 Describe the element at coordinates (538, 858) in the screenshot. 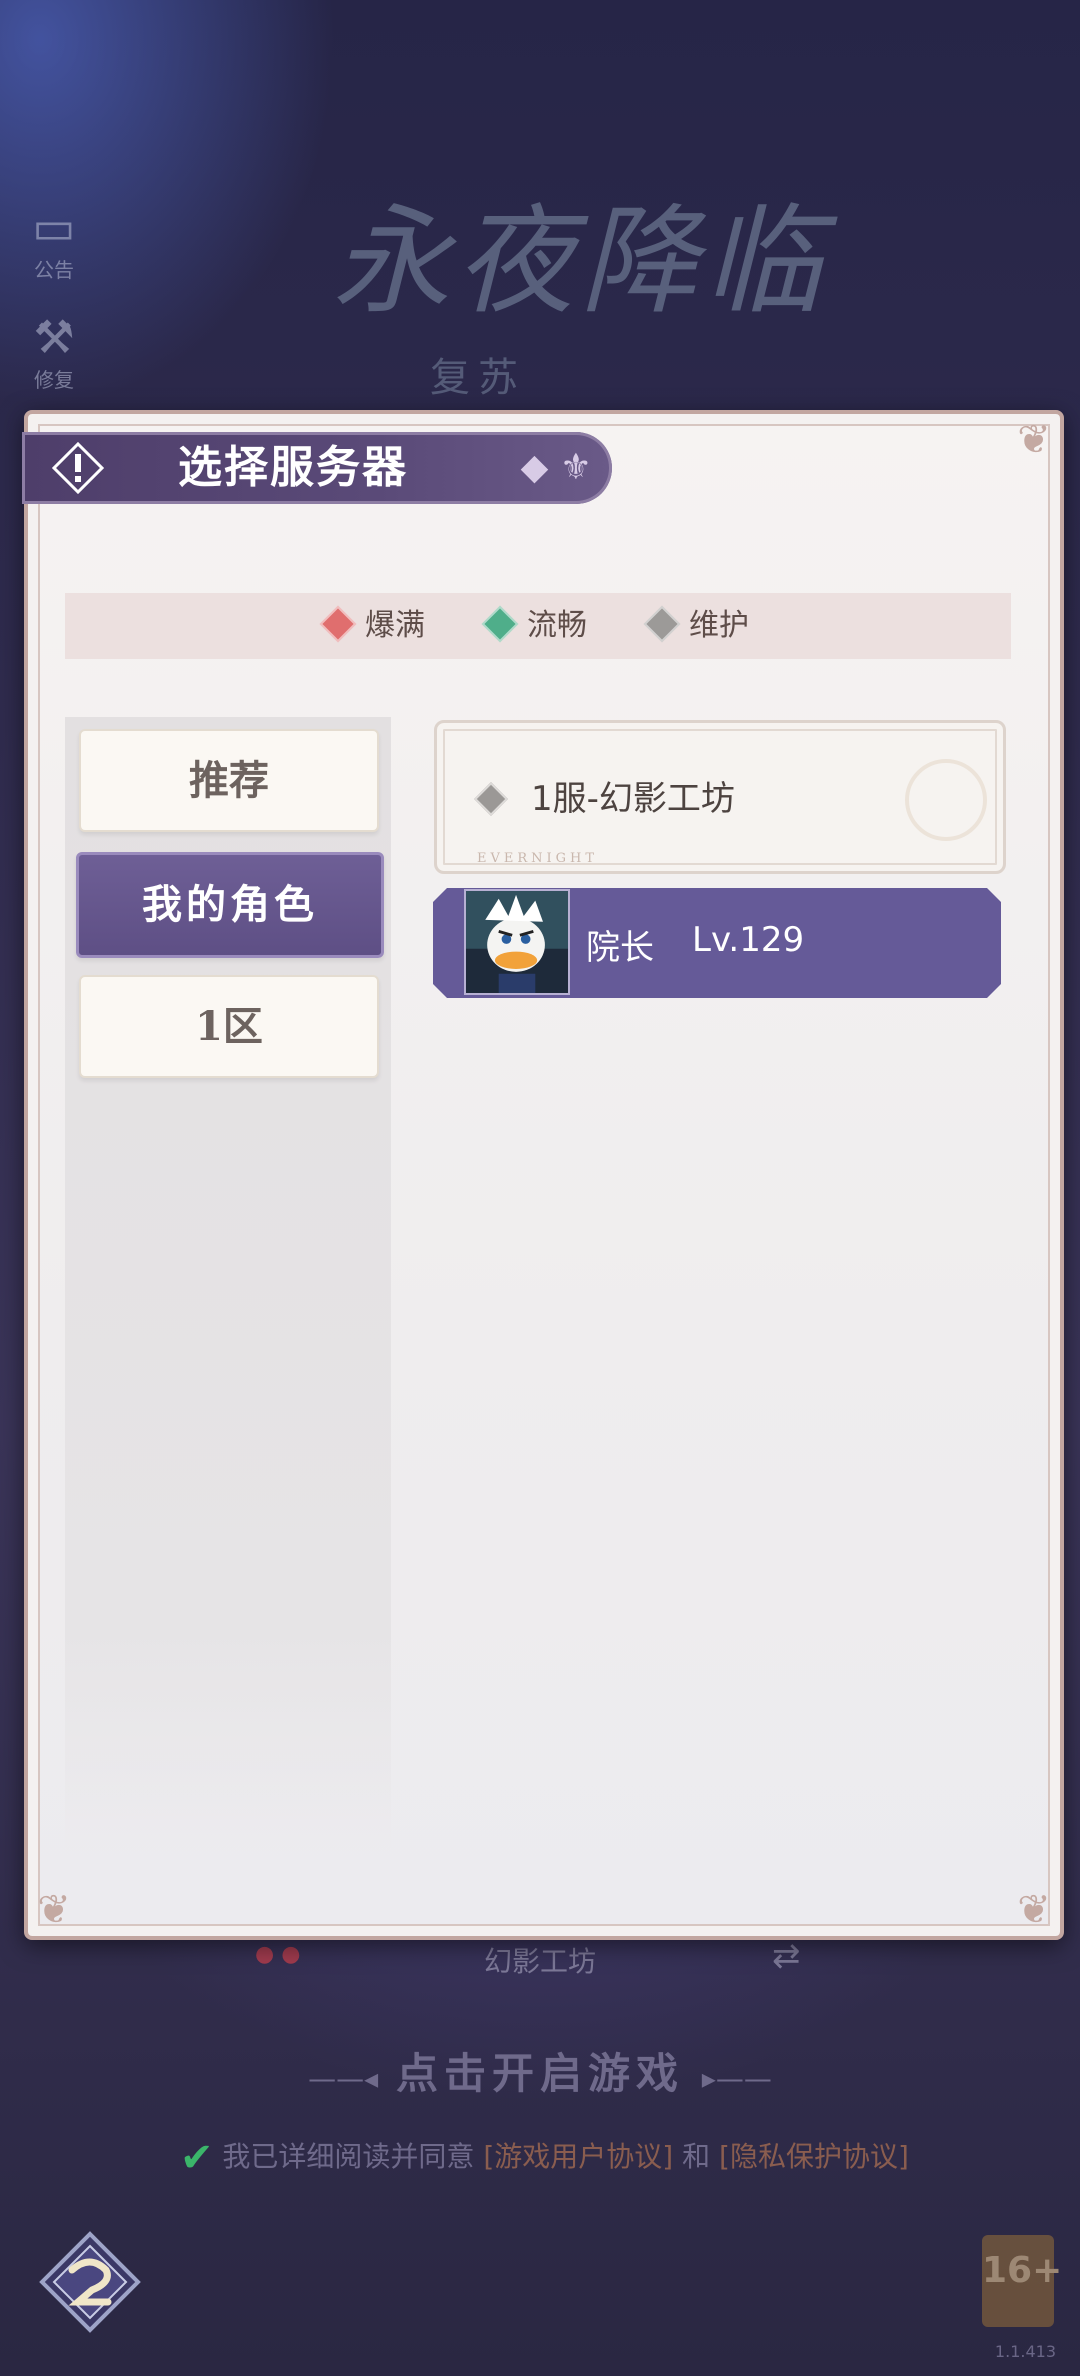

I see `server-tag: EVERNIGHT` at that location.